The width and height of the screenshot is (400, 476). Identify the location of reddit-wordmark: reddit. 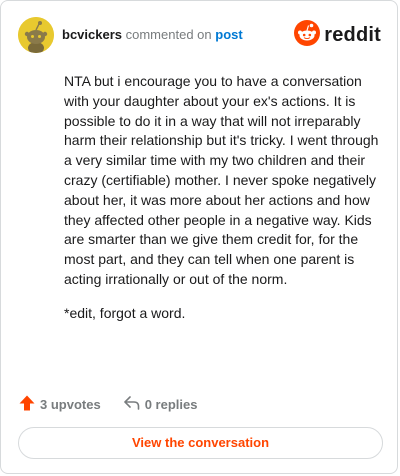
(352, 34).